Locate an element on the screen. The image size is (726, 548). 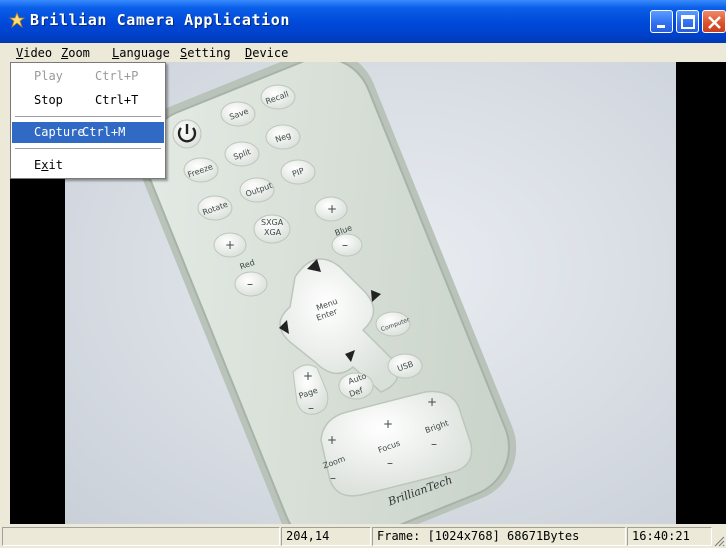
key-xga: XGA is located at coordinates (273, 232).